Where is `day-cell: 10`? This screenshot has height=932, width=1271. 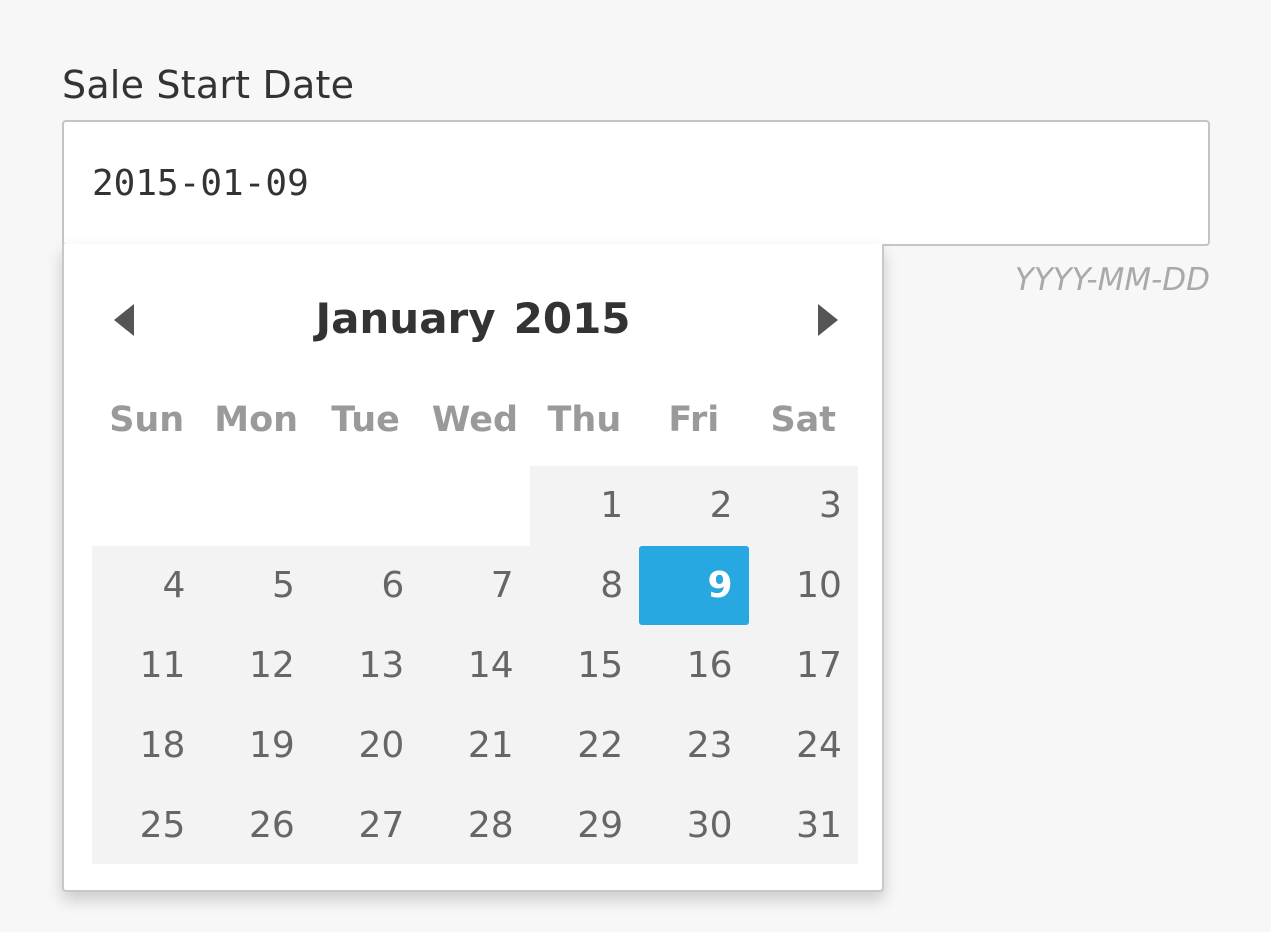 day-cell: 10 is located at coordinates (803, 586).